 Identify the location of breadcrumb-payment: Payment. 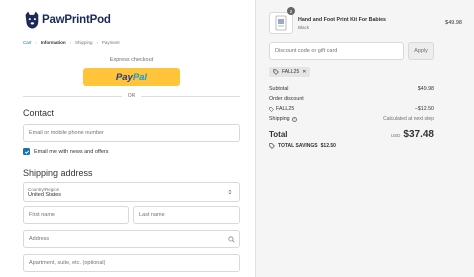
(110, 42).